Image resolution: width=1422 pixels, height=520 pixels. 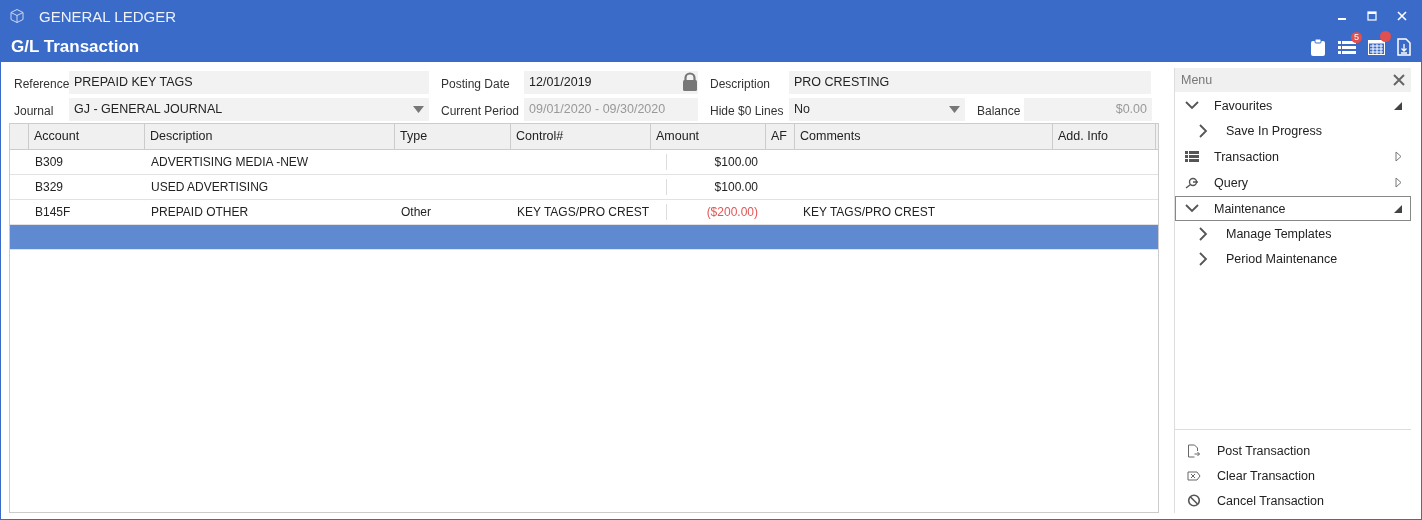 What do you see at coordinates (75, 46) in the screenshot?
I see `window-title: G/L Transaction` at bounding box center [75, 46].